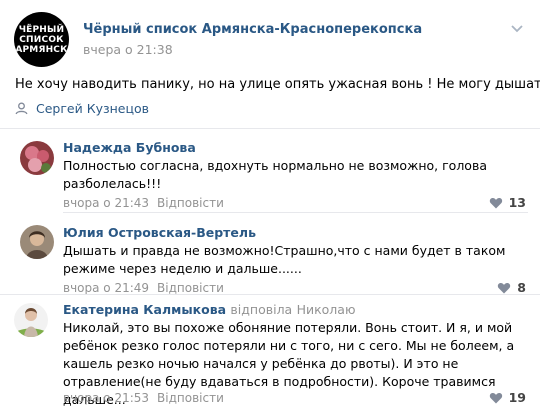  I want to click on comment-meta: вчора о 21:49 Відповісти, so click(143, 288).